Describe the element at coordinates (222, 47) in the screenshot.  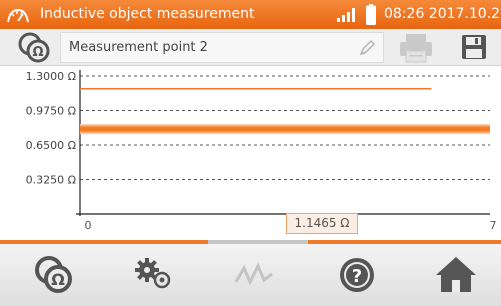
I see `measurement-point-field: Measurement point 2` at that location.